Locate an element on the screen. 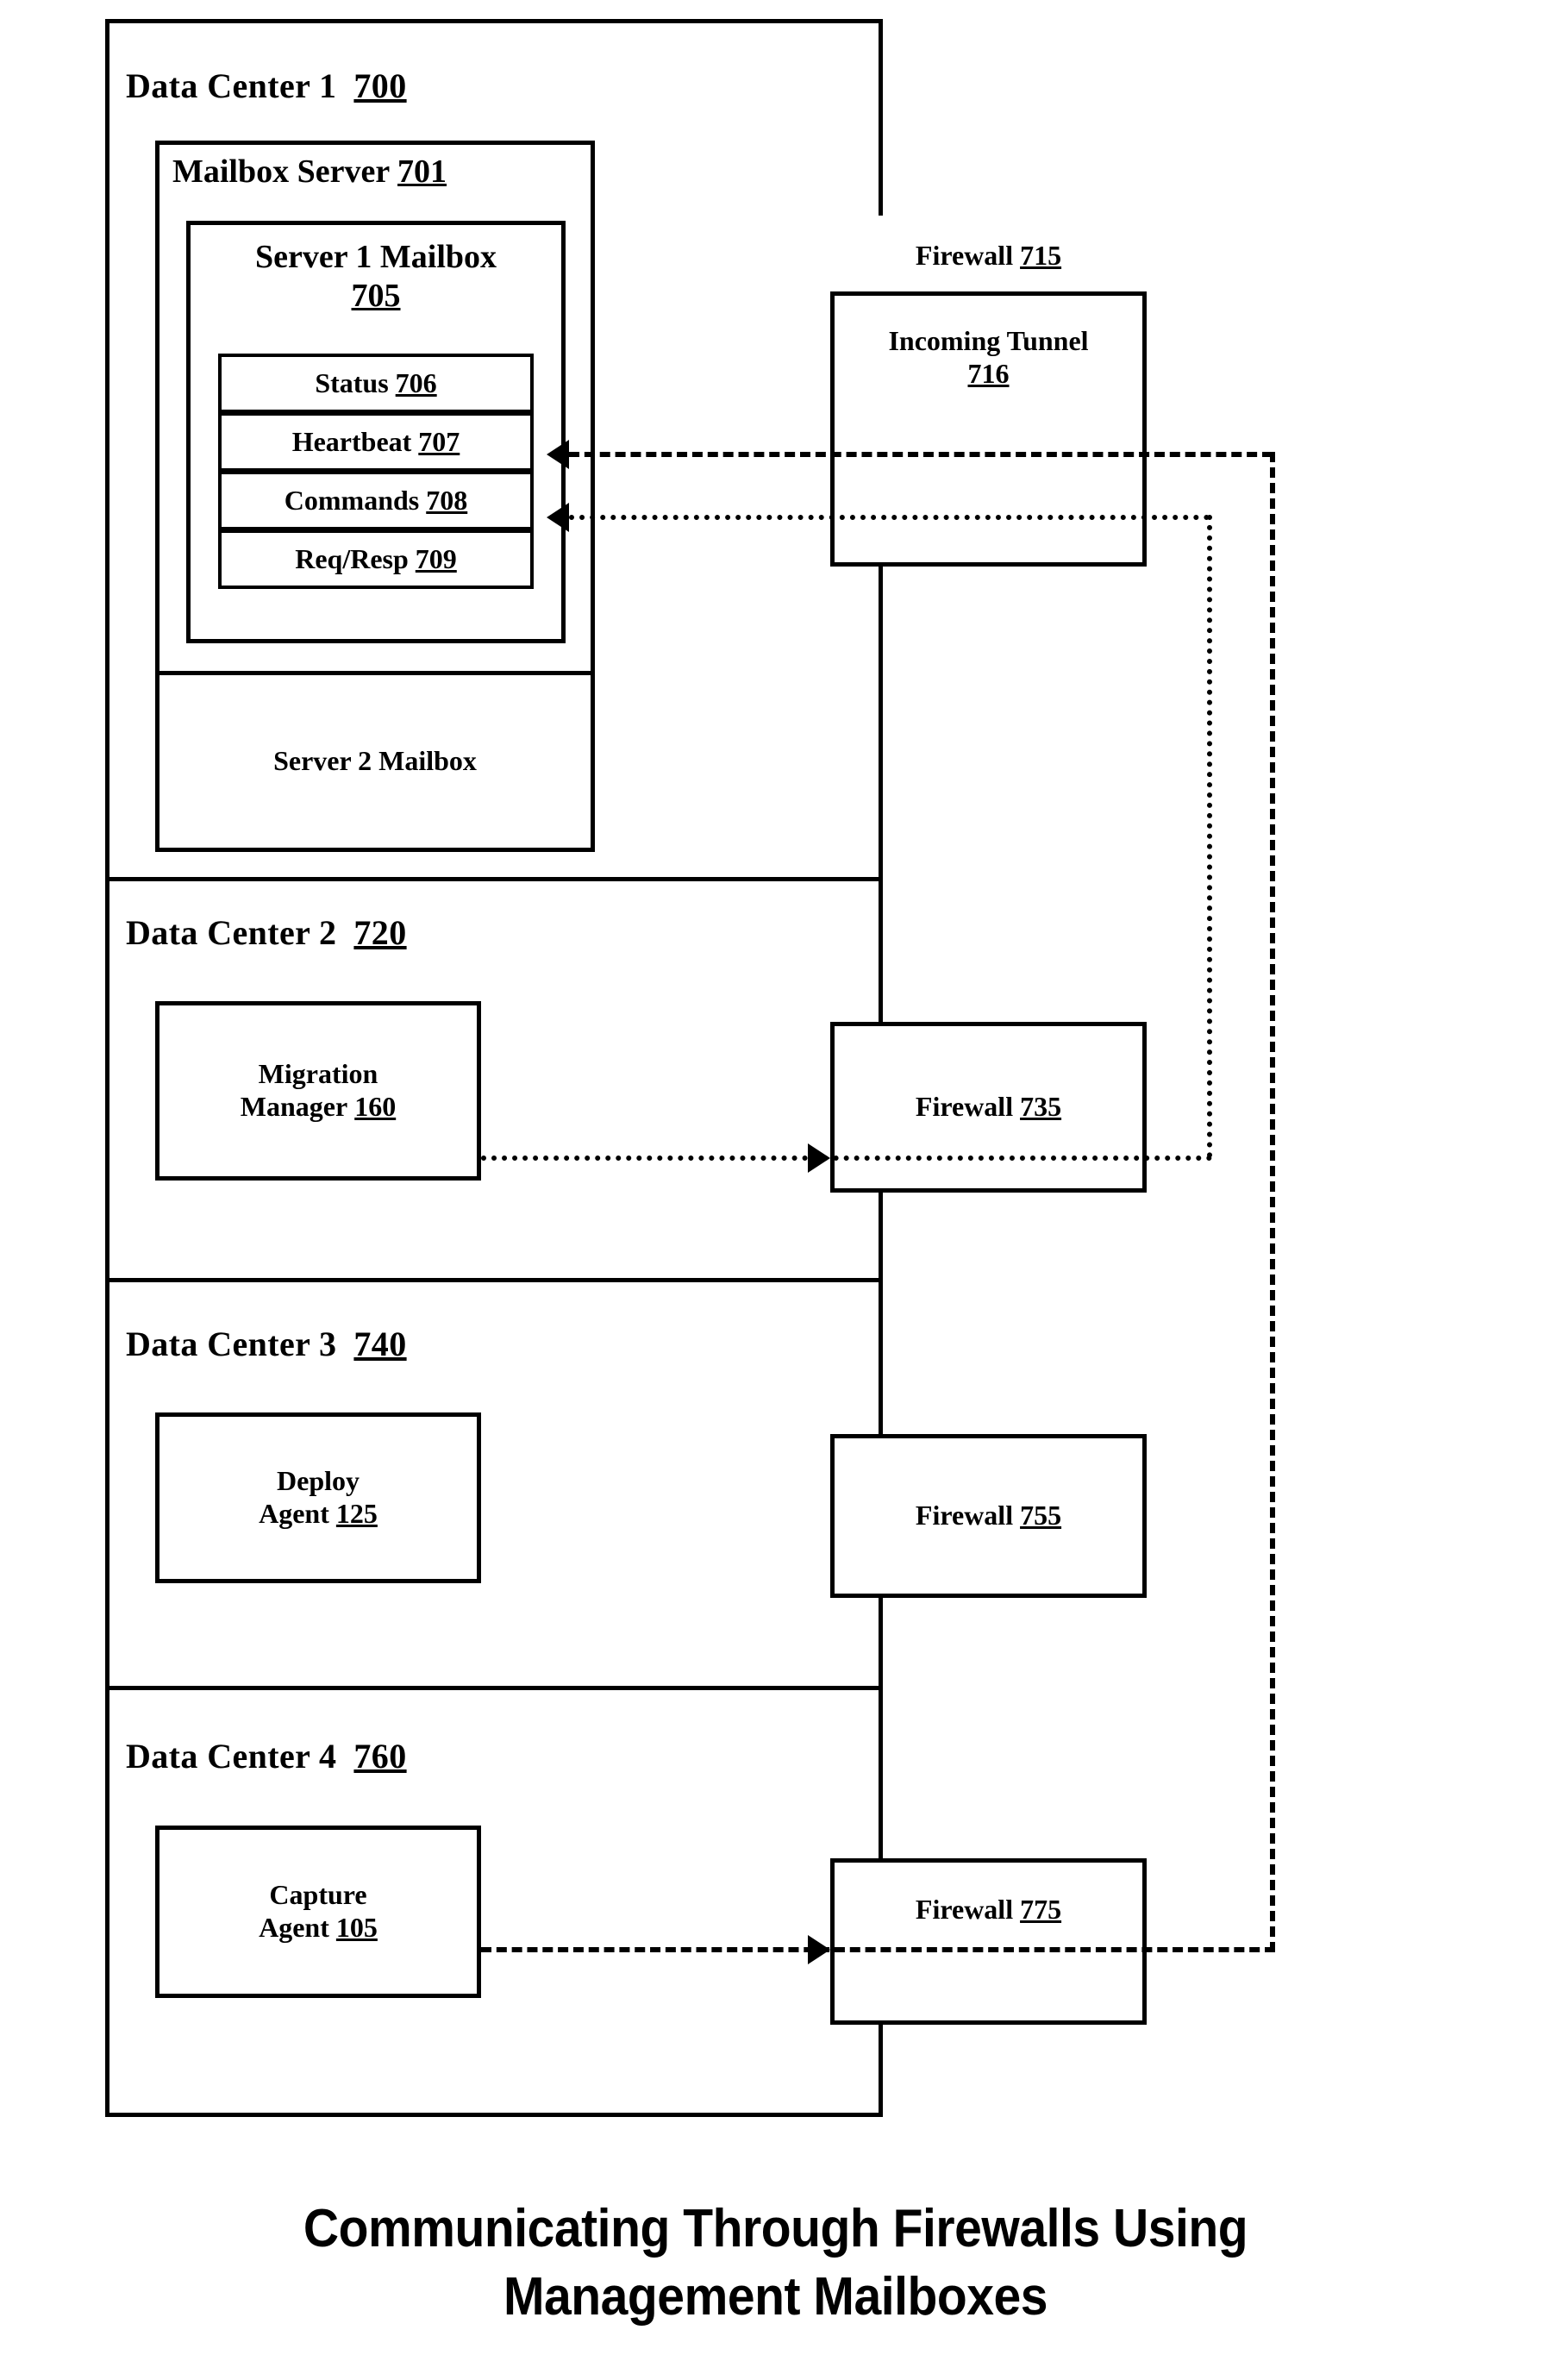  heartbeat-arrowhead is located at coordinates (558, 455).